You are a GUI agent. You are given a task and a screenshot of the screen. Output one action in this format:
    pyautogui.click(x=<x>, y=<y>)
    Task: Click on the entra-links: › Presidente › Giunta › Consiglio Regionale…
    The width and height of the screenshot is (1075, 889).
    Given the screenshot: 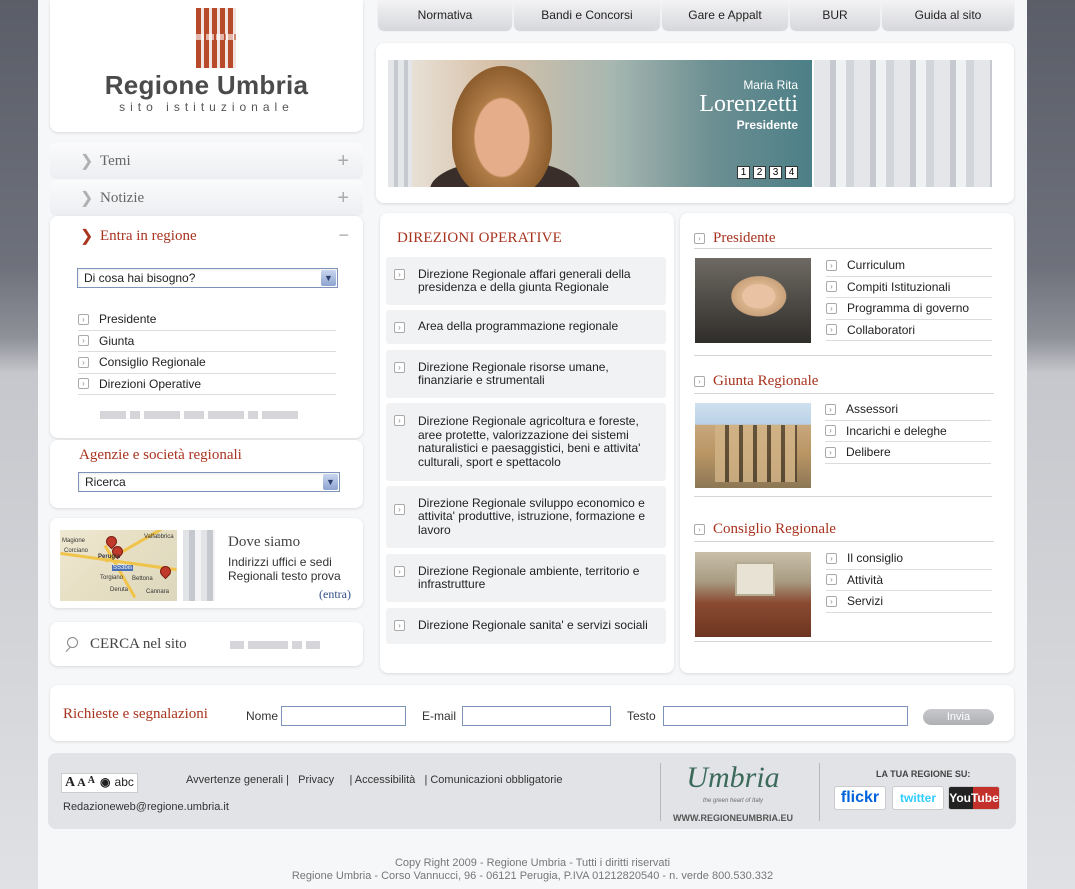 What is the action you would take?
    pyautogui.click(x=207, y=352)
    